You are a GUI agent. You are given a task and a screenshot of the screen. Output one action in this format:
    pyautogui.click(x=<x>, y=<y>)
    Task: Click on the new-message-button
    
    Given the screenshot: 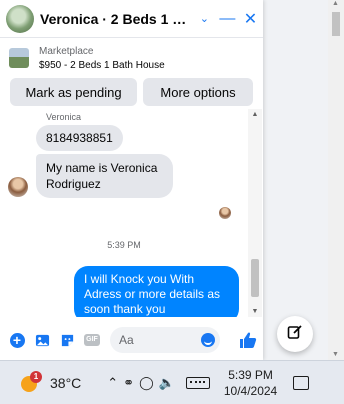 What is the action you would take?
    pyautogui.click(x=295, y=334)
    